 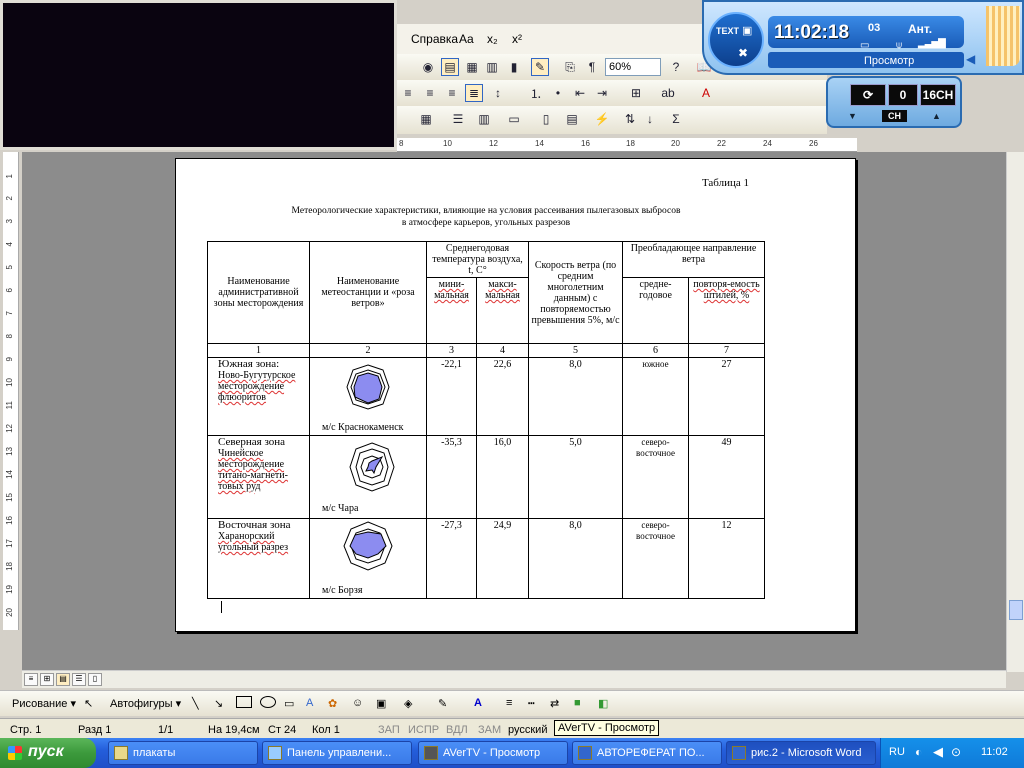 What do you see at coordinates (580, 93) in the screenshot?
I see `outdent-icon: ⇤` at bounding box center [580, 93].